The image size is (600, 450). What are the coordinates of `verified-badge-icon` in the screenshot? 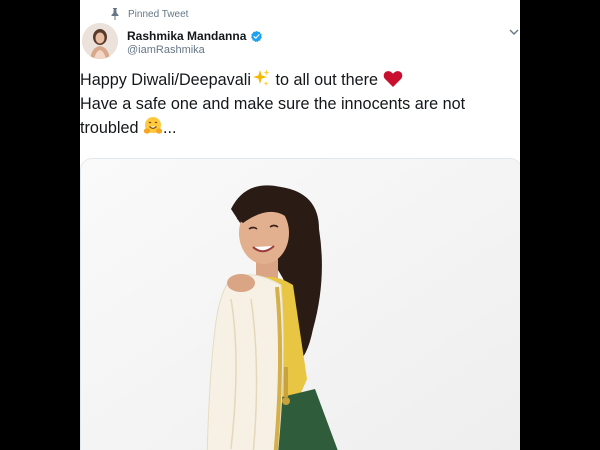 It's located at (257, 36).